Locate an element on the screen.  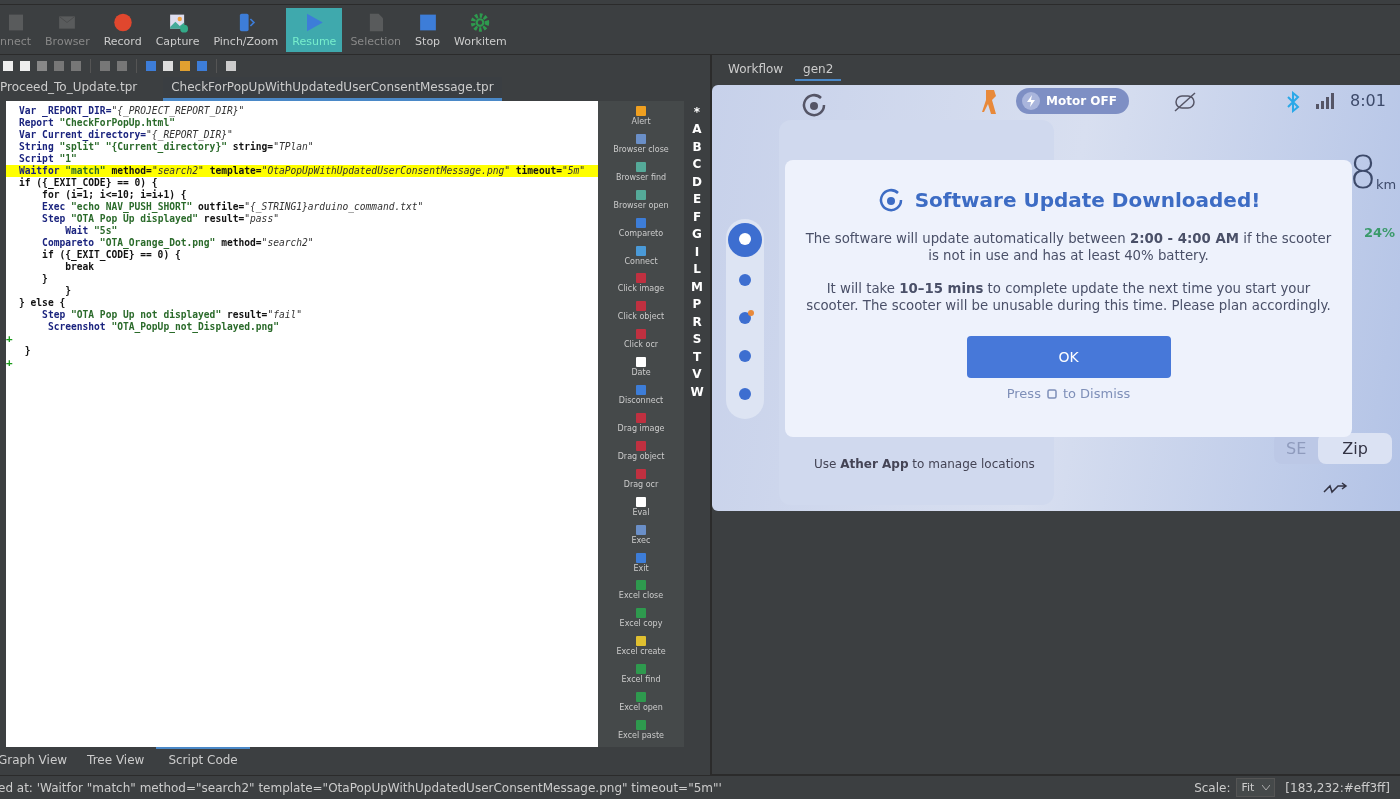
toolbar-button: Pinch/Zoom is located at coordinates (246, 29).